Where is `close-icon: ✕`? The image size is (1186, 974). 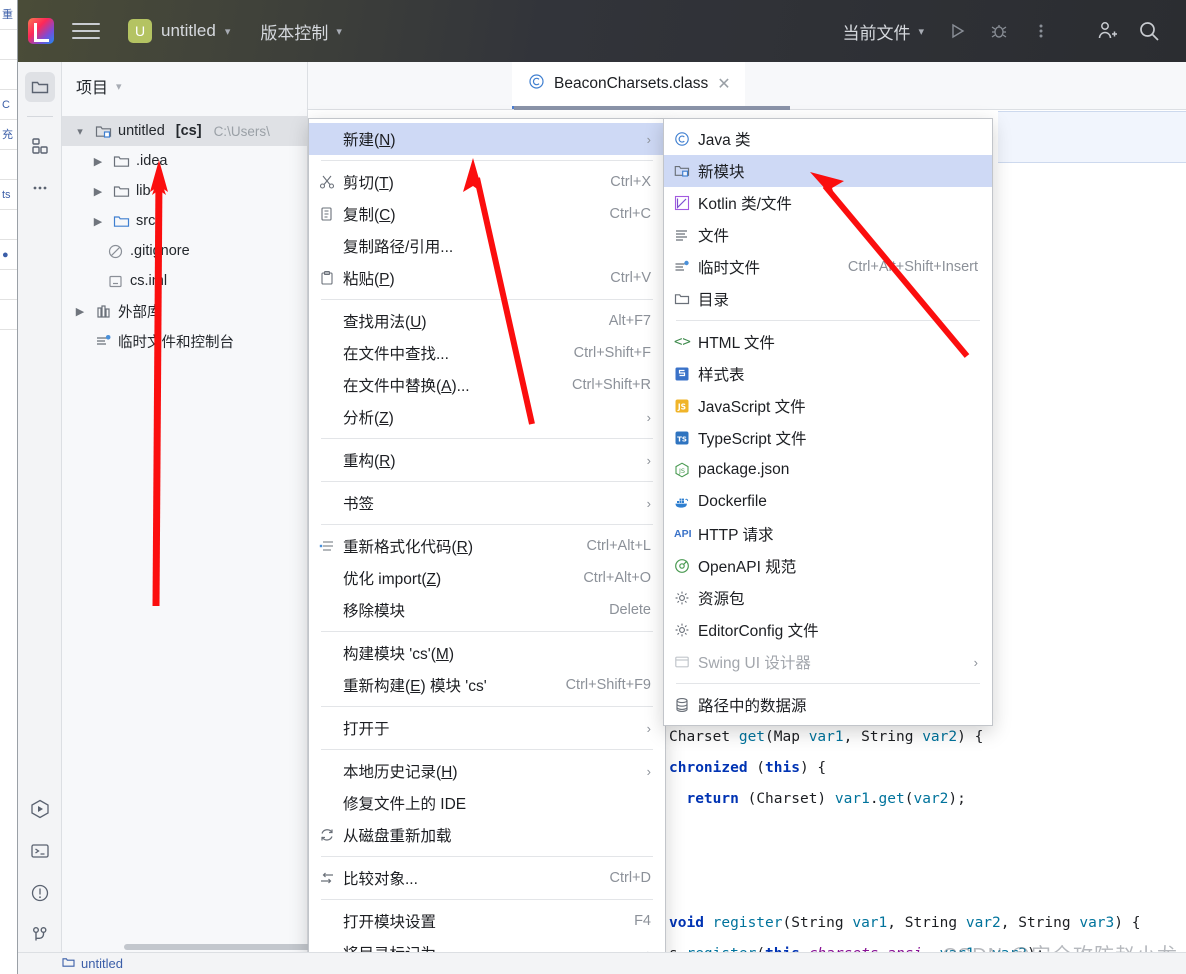 close-icon: ✕ is located at coordinates (723, 84).